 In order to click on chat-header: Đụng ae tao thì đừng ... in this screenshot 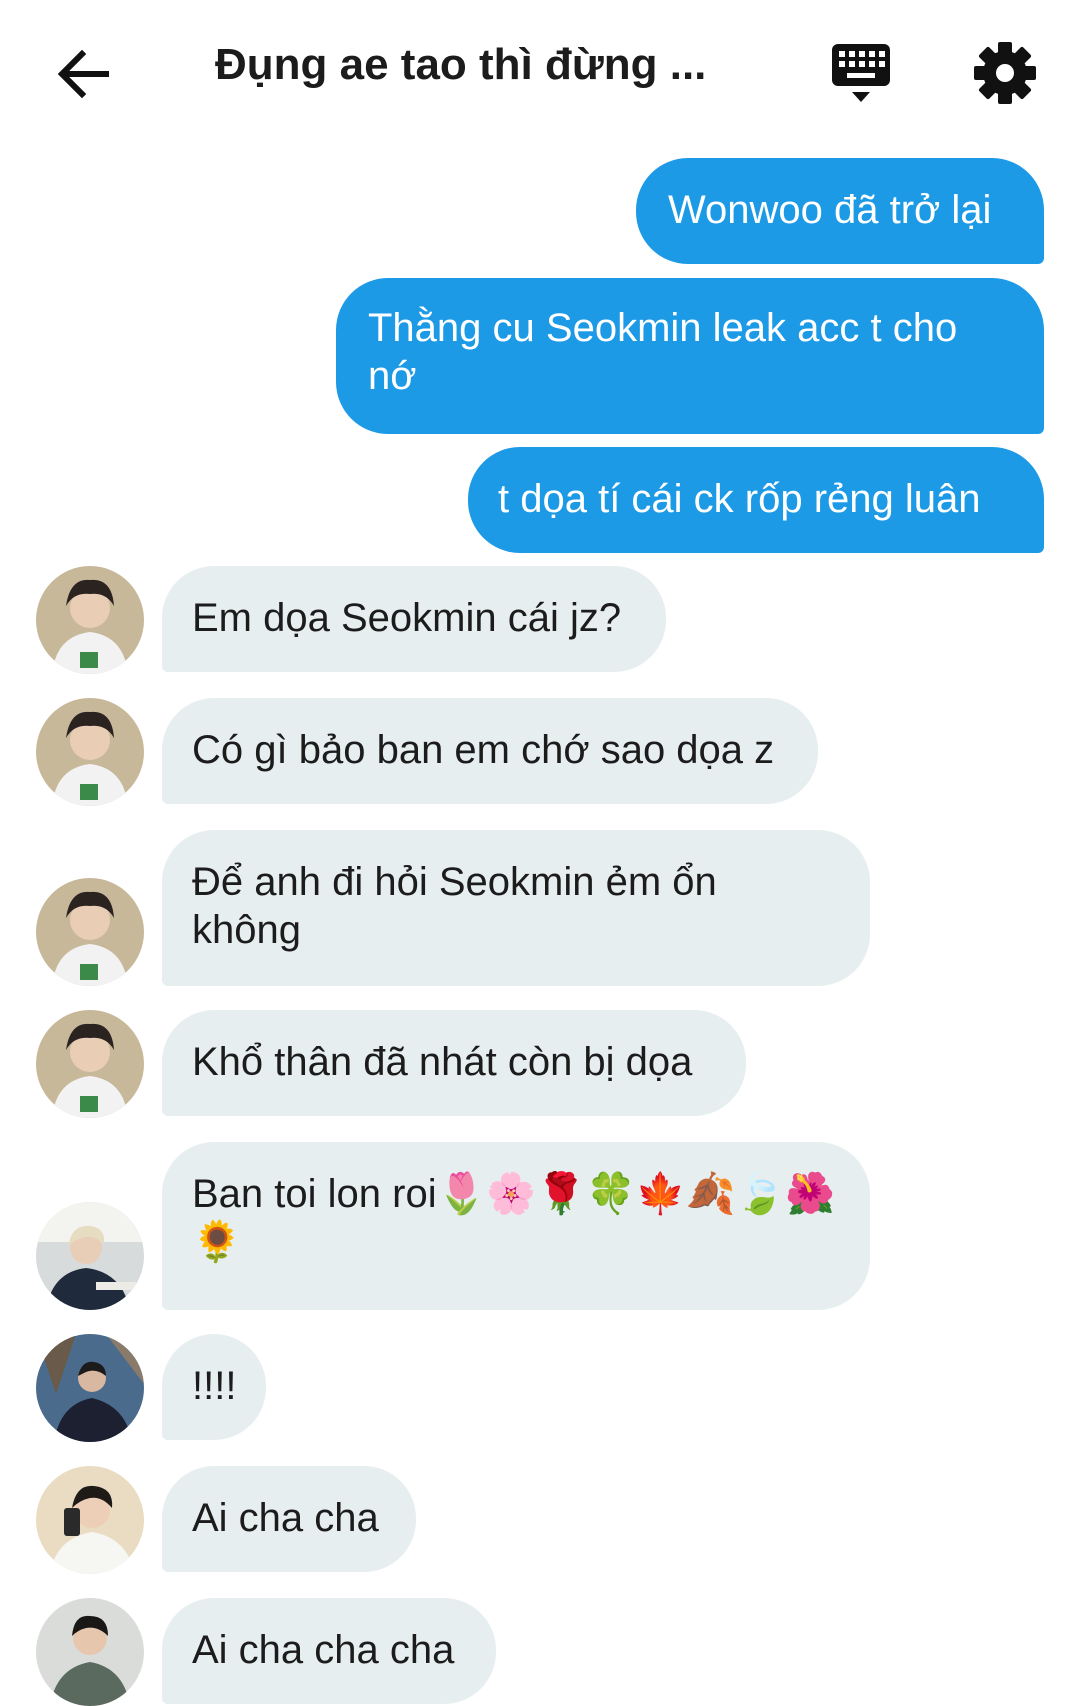, I will do `click(540, 75)`.